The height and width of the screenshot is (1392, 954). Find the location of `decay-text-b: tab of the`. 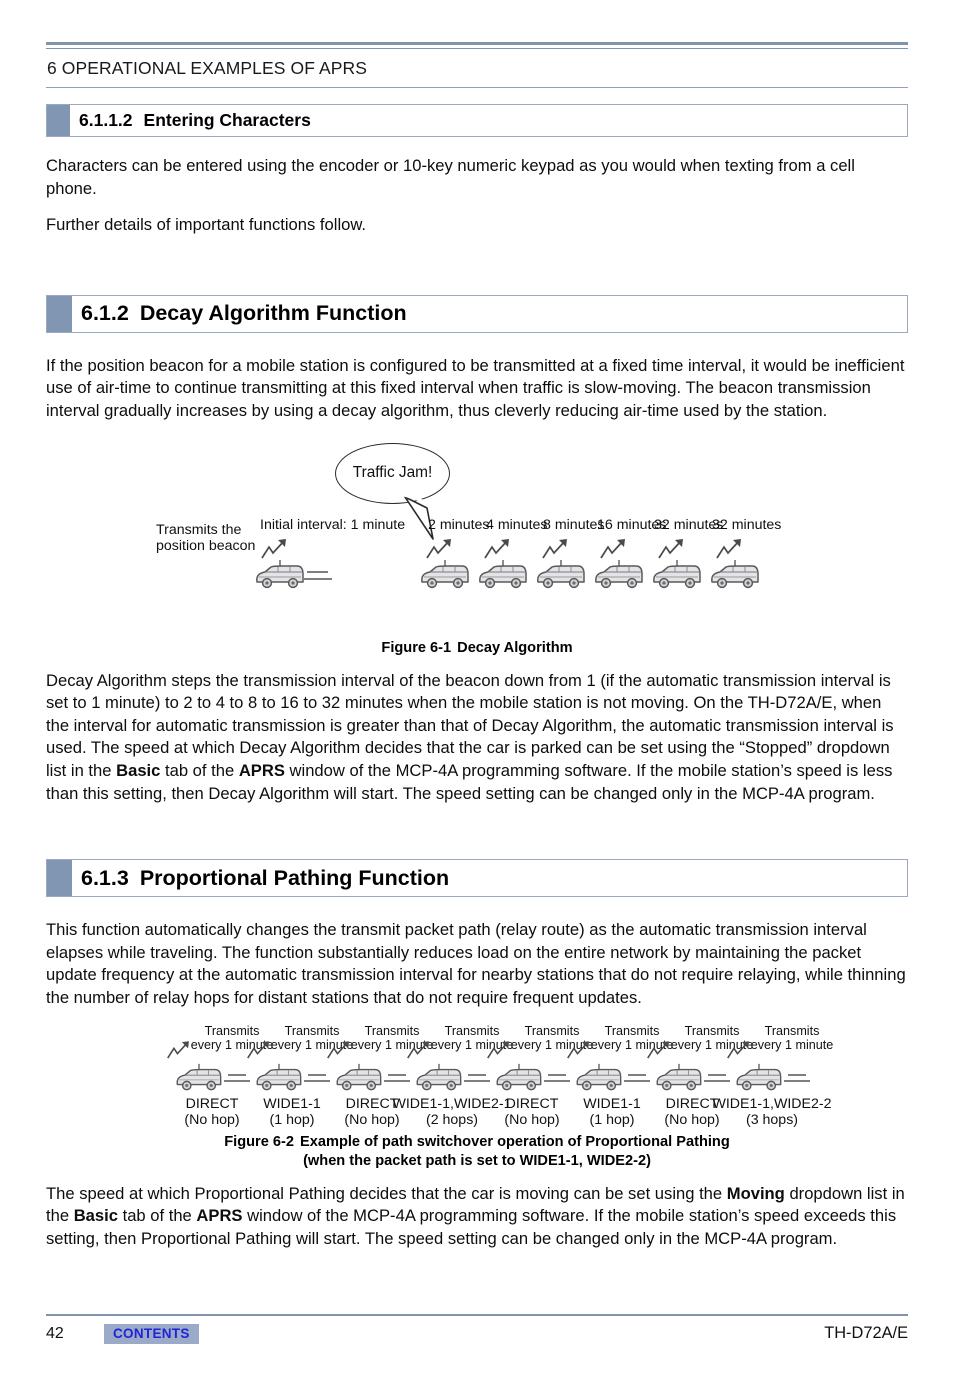

decay-text-b: tab of the is located at coordinates (199, 770).